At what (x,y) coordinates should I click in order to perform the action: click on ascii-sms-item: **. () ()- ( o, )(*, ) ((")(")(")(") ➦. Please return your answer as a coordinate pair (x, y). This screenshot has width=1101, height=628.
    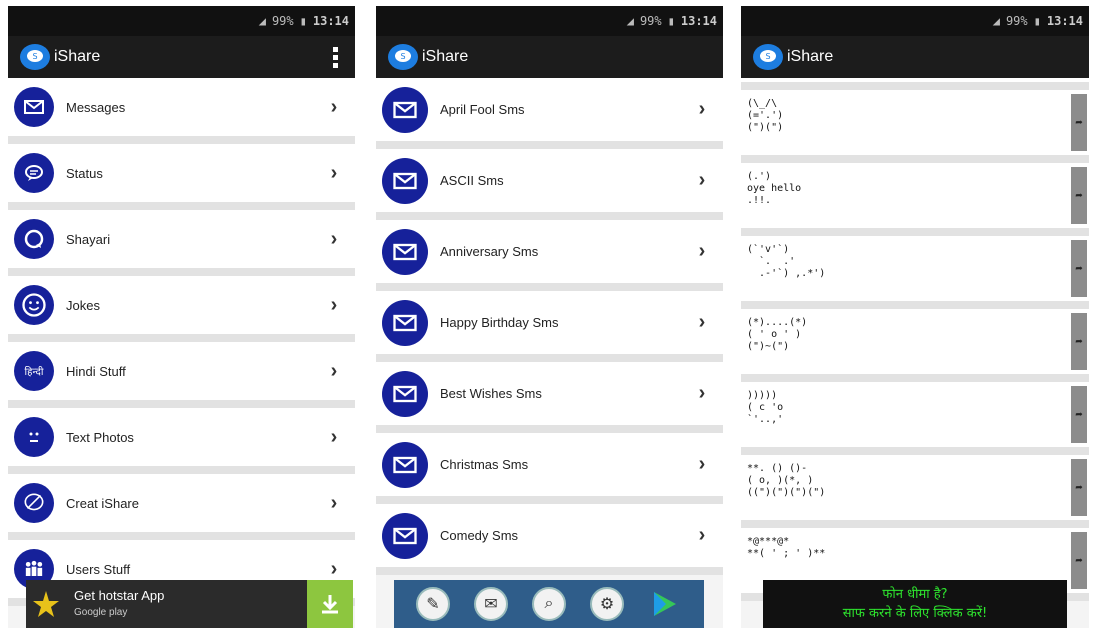
    Looking at the image, I should click on (915, 491).